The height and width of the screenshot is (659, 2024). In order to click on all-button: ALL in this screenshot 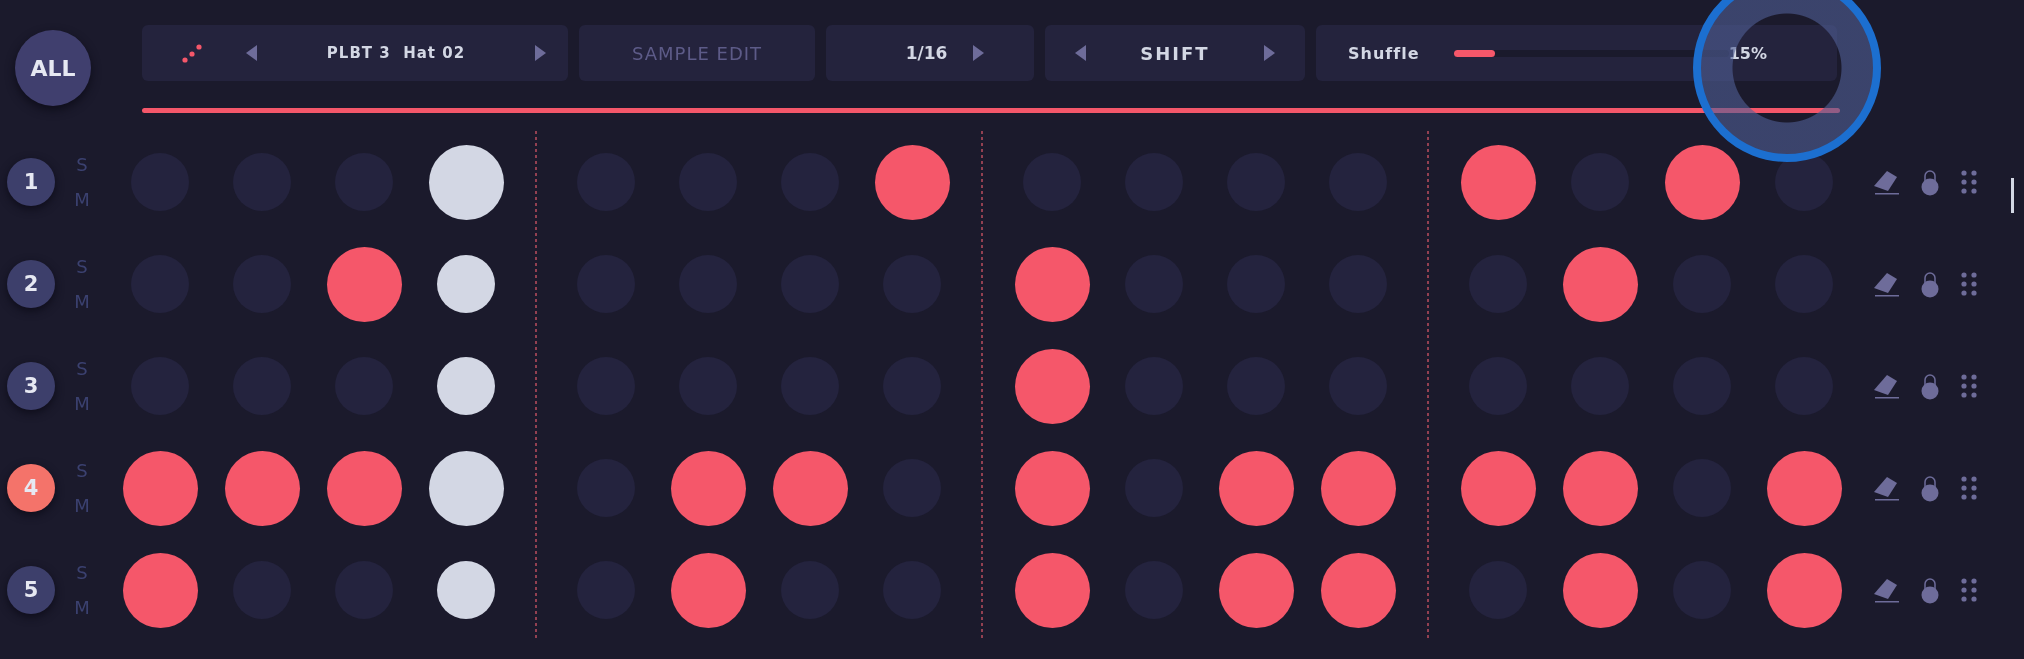, I will do `click(53, 68)`.